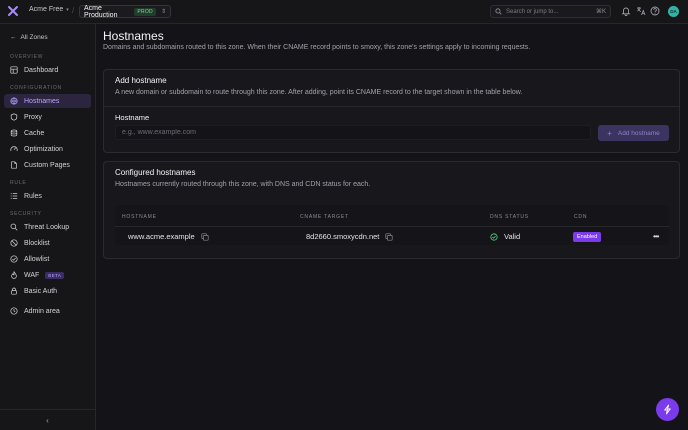 The image size is (688, 430). I want to click on sidebar-item-label: WAF, so click(32, 275).